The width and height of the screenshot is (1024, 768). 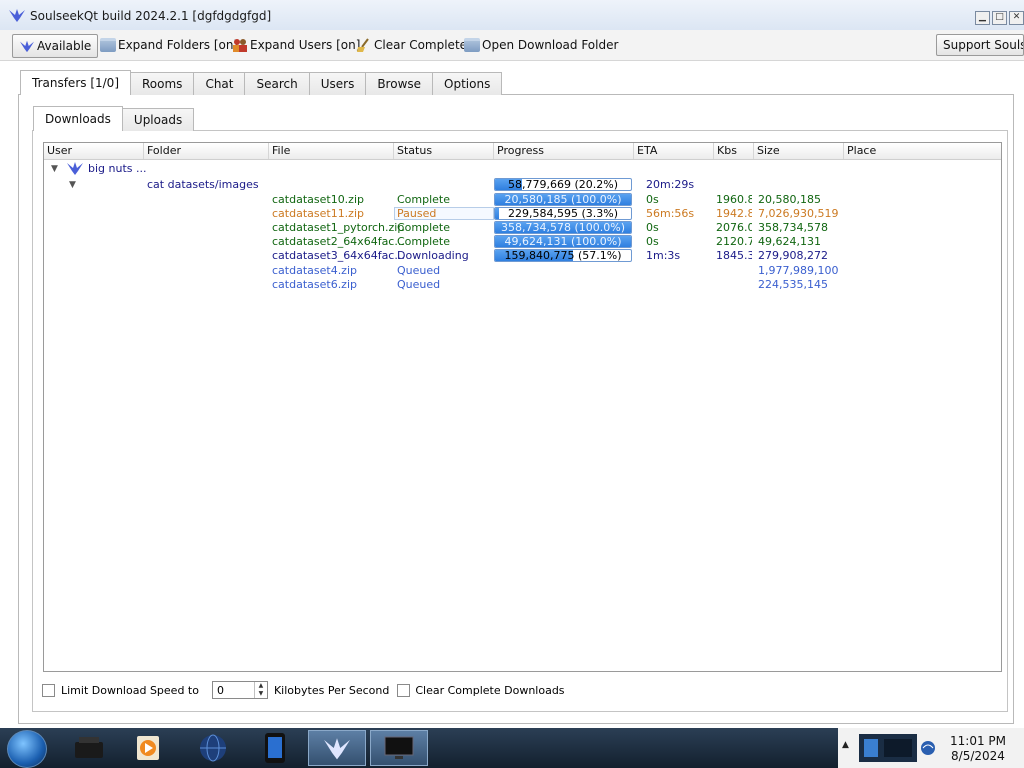 What do you see at coordinates (404, 690) in the screenshot?
I see `clear-complete-checkbox` at bounding box center [404, 690].